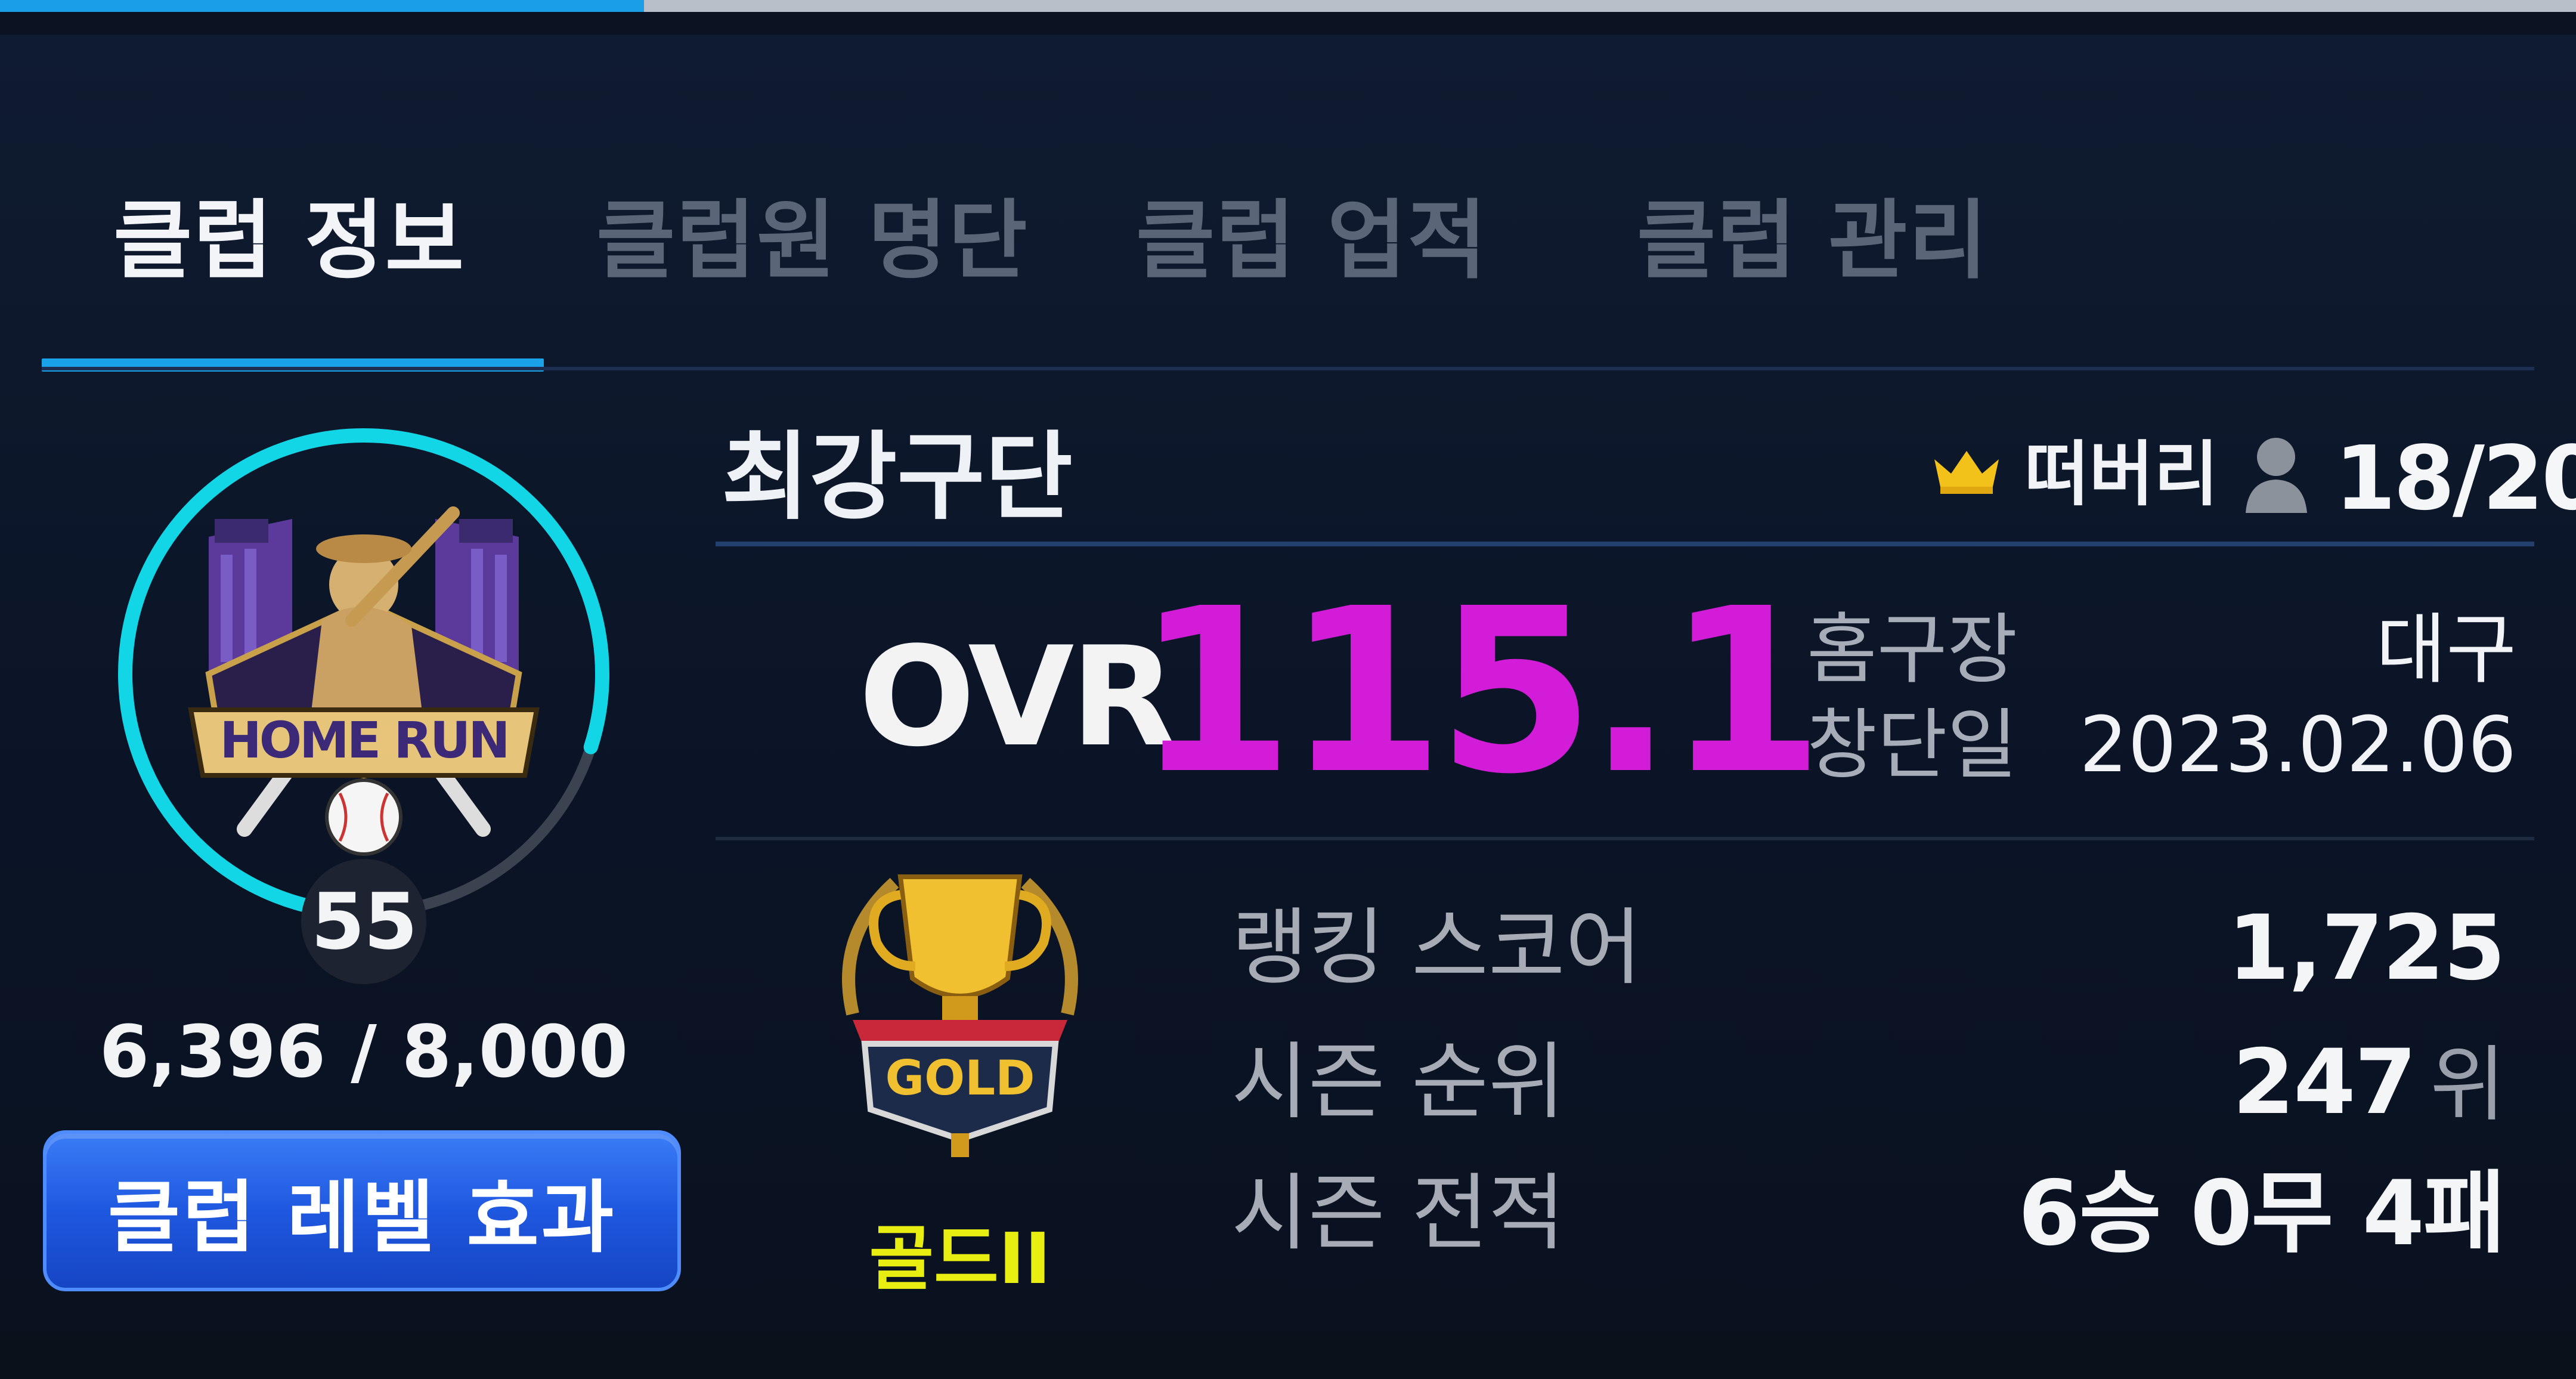 This screenshot has height=1379, width=2576. I want to click on tab-divider, so click(1288, 368).